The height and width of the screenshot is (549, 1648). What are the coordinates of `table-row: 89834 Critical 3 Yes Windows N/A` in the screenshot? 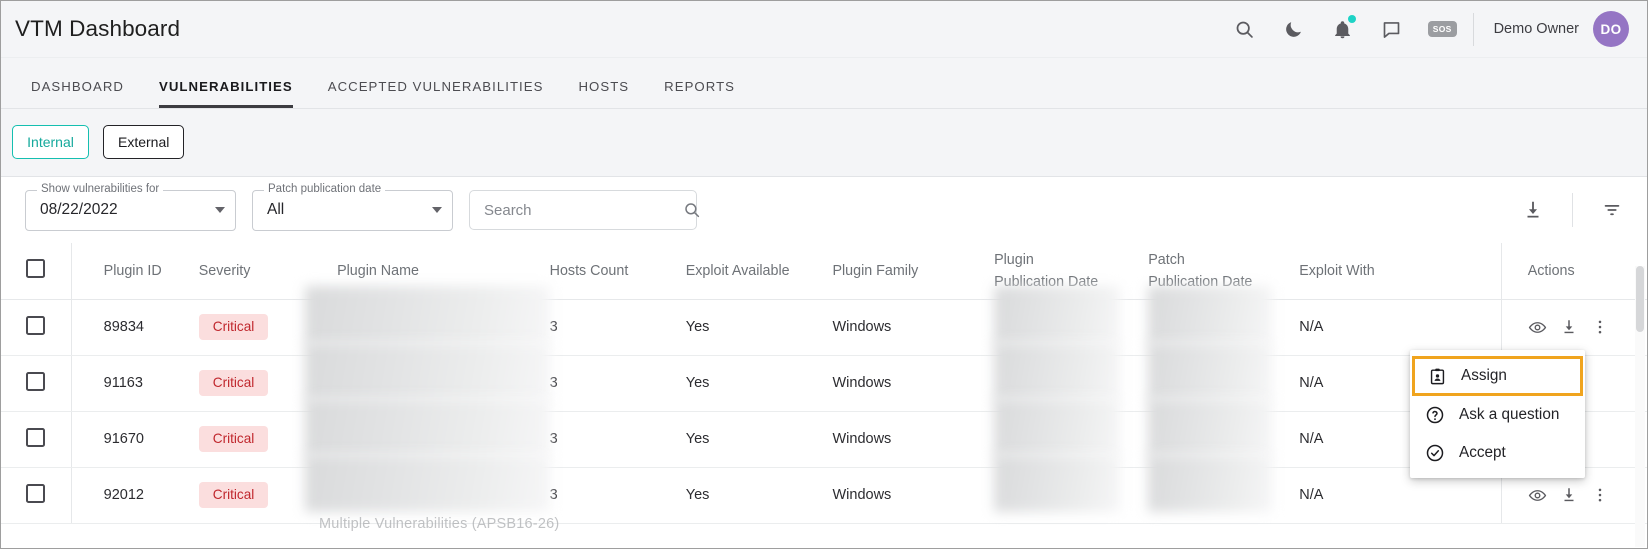 It's located at (824, 320).